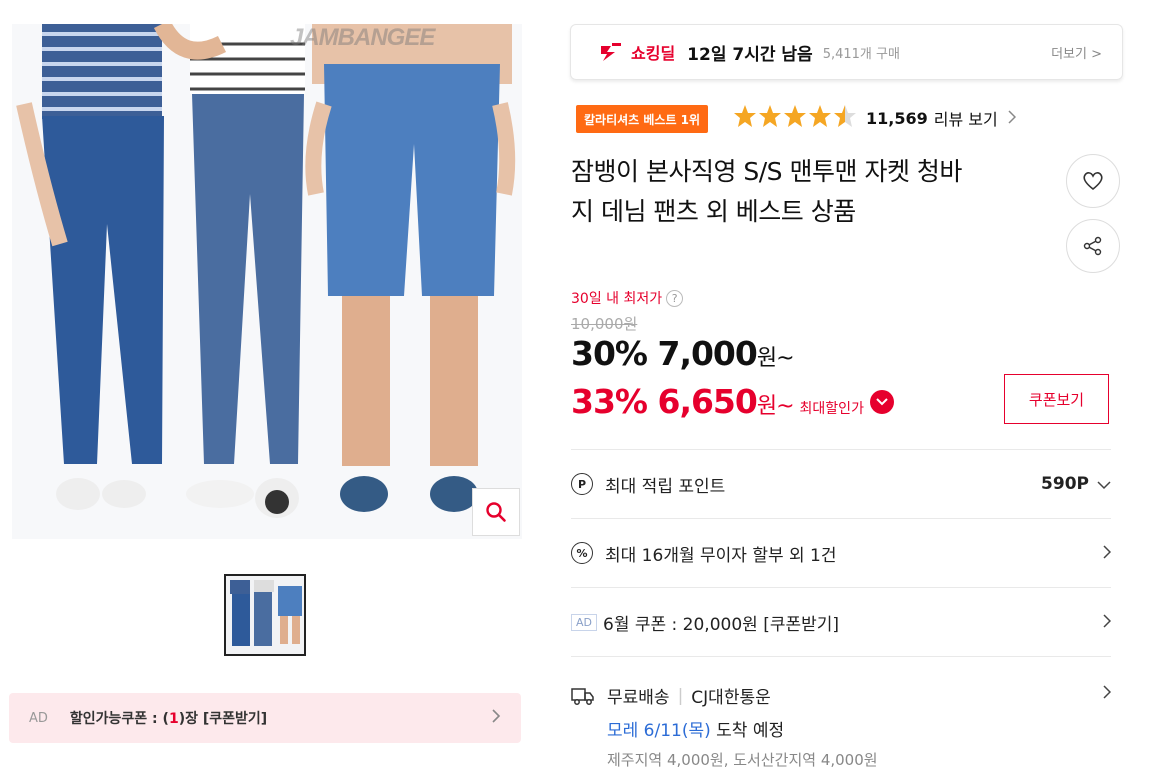  What do you see at coordinates (766, 191) in the screenshot?
I see `product-title: 잠뱅이 본사직영 S/S 맨투맨 자켓 청바 지 데님 팬츠 외 베스트 상품` at bounding box center [766, 191].